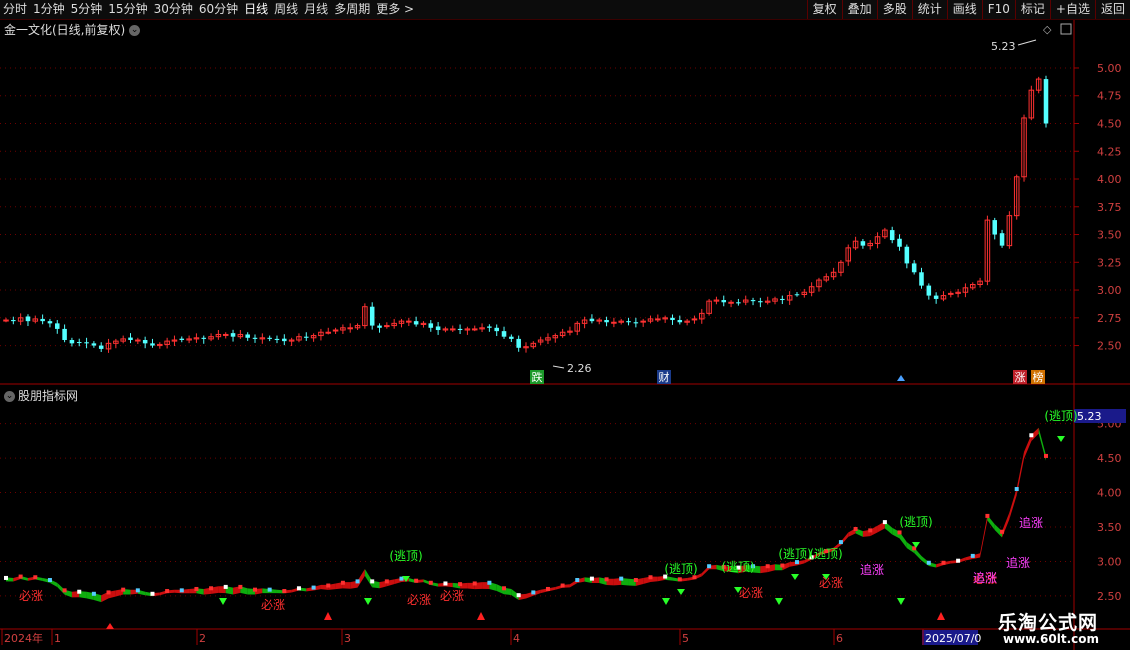  I want to click on y-tick-label: 2.50, so click(1109, 596).